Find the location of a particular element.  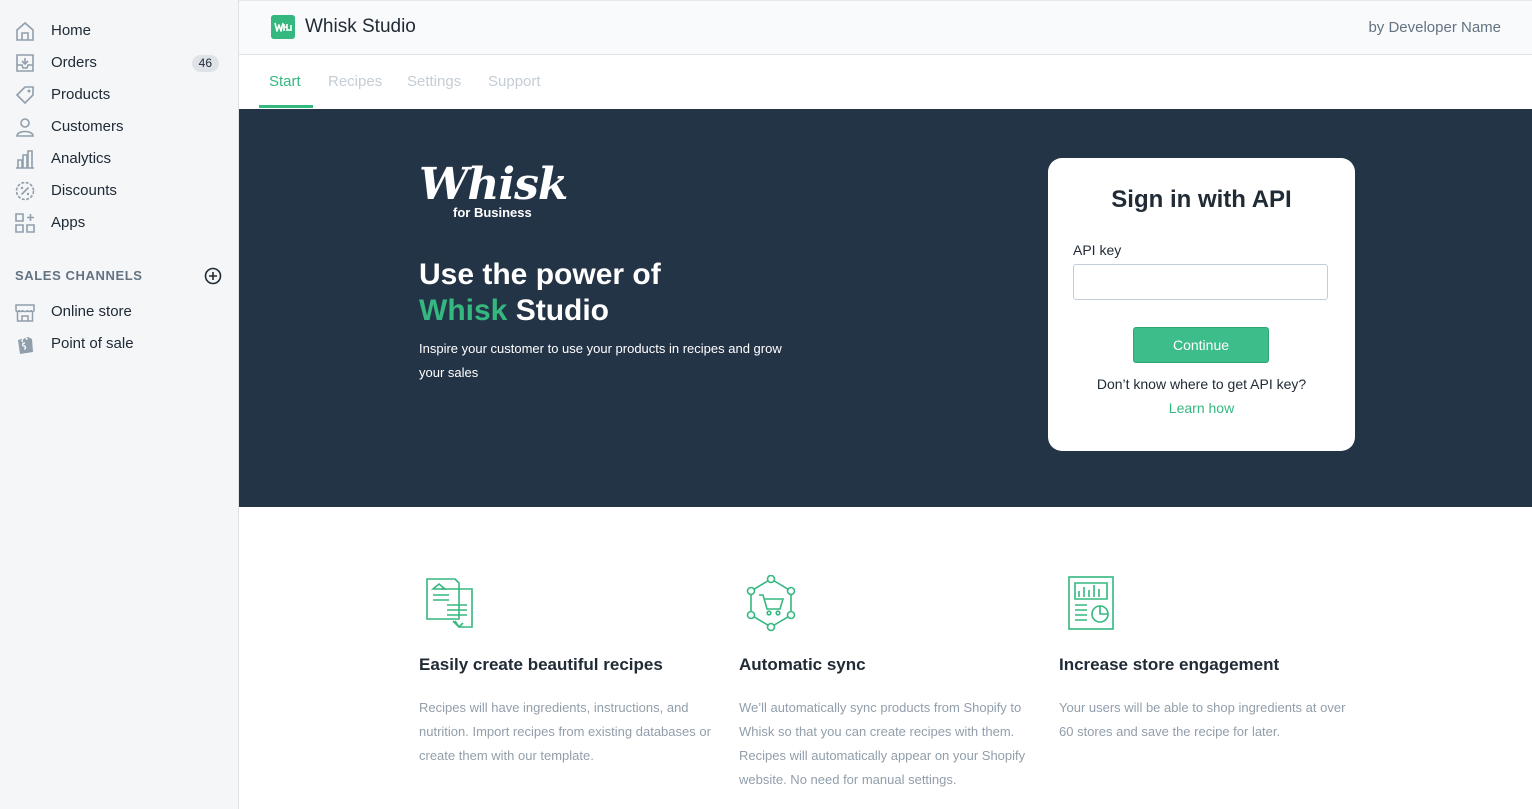

recipe-document-icon is located at coordinates (449, 603).